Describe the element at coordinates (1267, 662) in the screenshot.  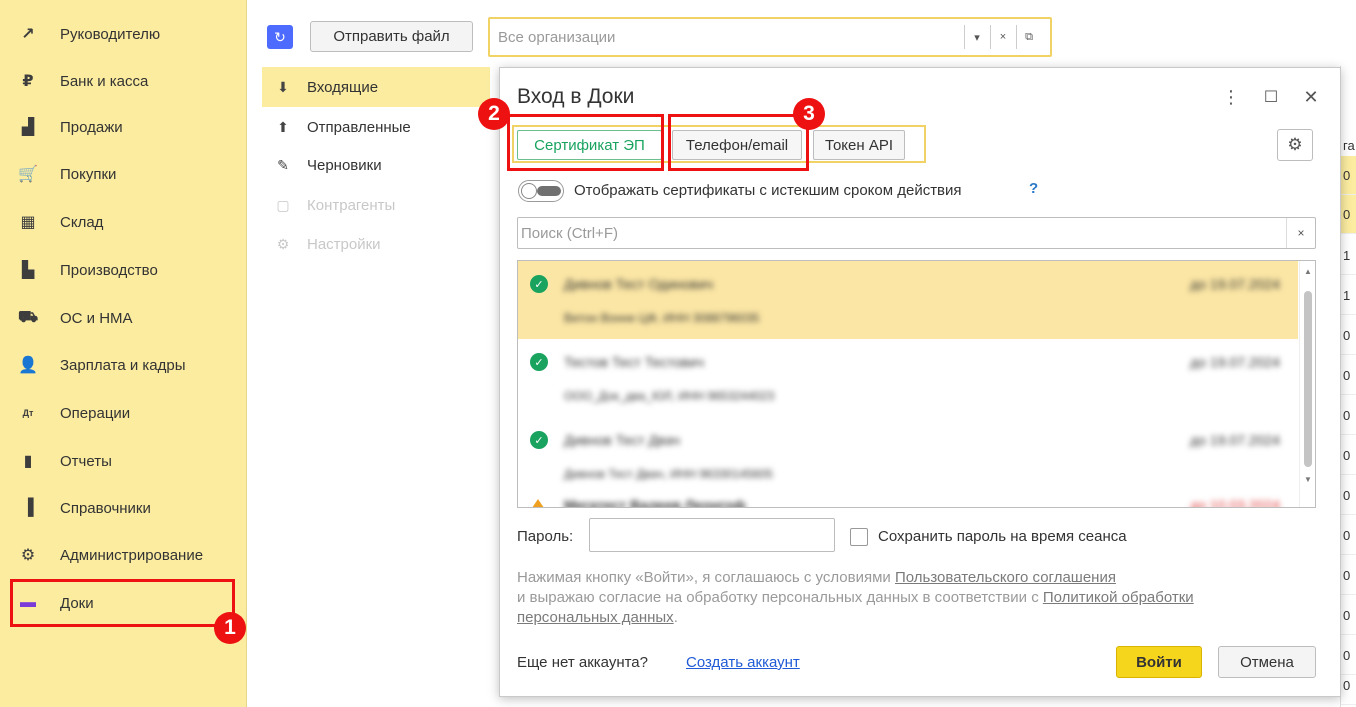
I see `cancel-button: Отмена` at that location.